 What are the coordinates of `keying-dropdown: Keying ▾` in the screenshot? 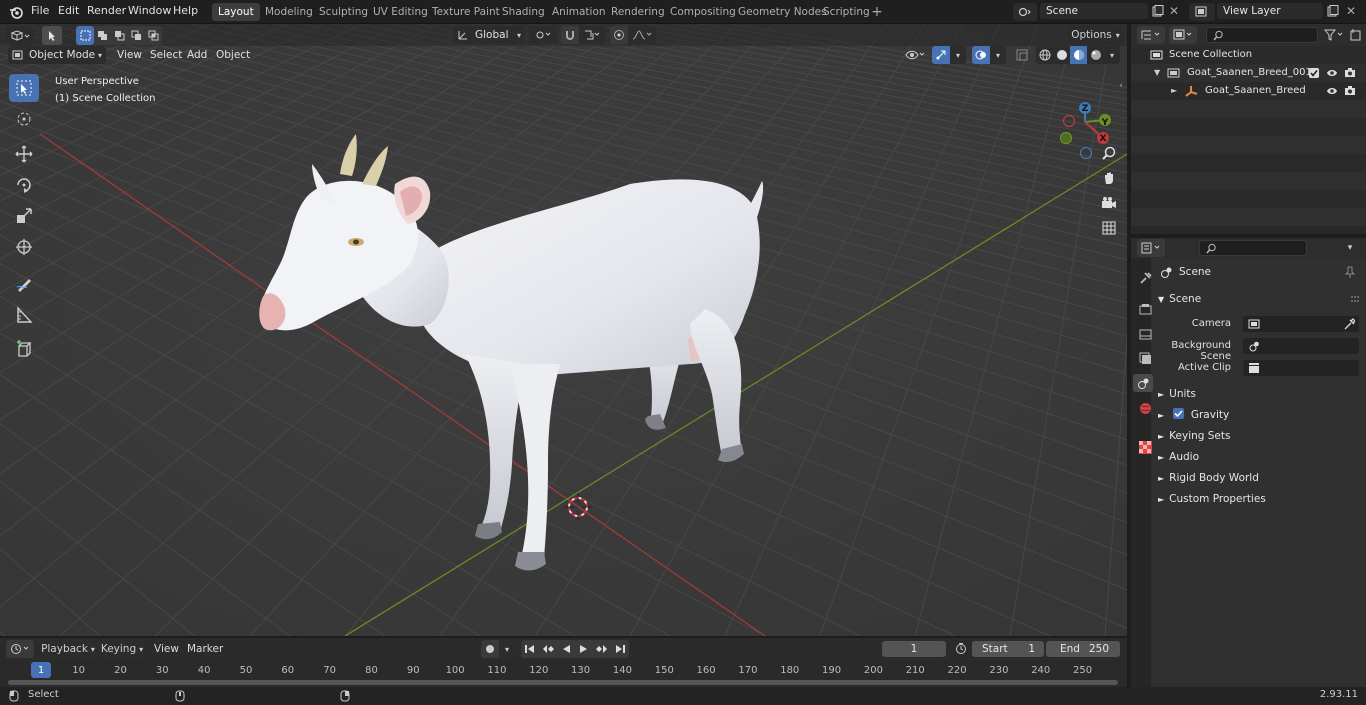 It's located at (122, 649).